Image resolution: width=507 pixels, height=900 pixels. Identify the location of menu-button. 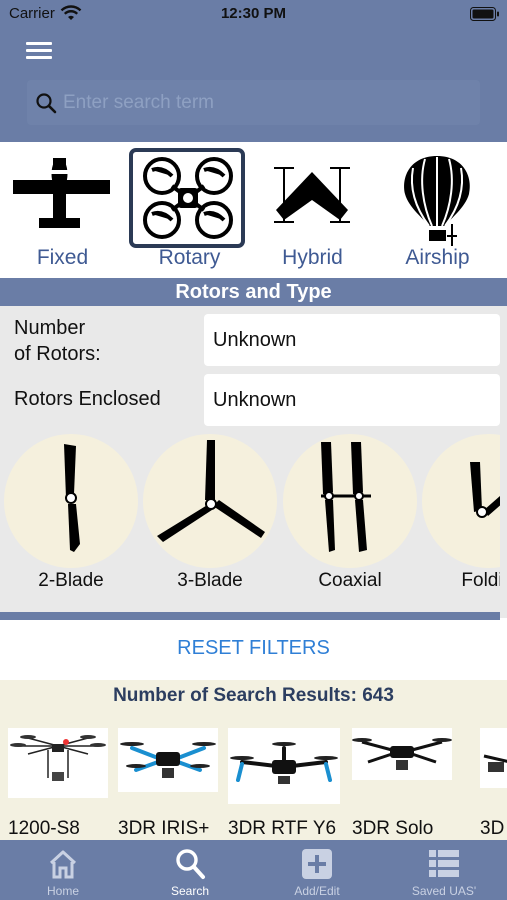
(40, 51).